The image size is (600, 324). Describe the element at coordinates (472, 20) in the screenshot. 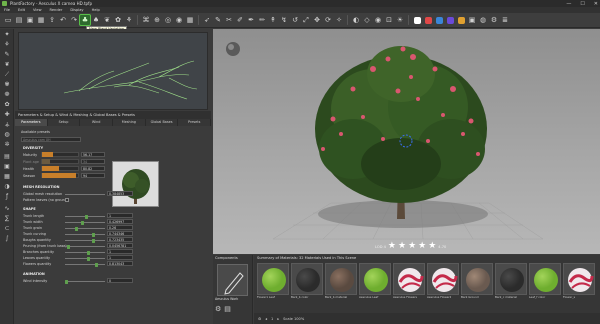

I see `display-mode-icon: ▣` at that location.